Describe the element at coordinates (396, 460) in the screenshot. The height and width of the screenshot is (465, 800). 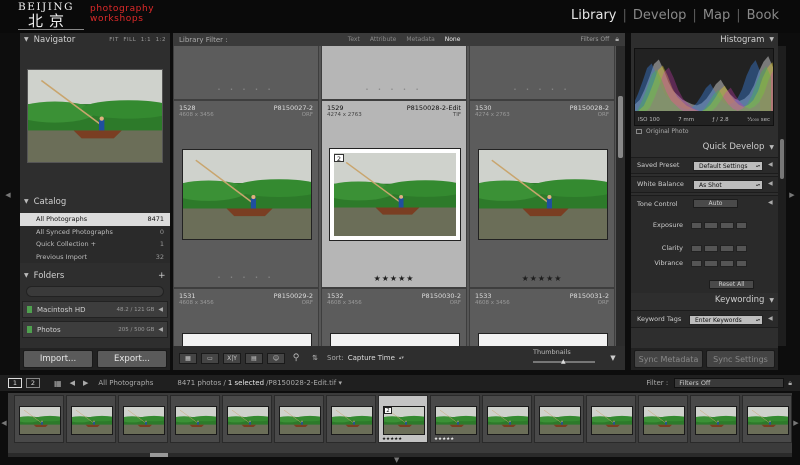
I see `filmstrip-toggle-icon: ▼` at that location.